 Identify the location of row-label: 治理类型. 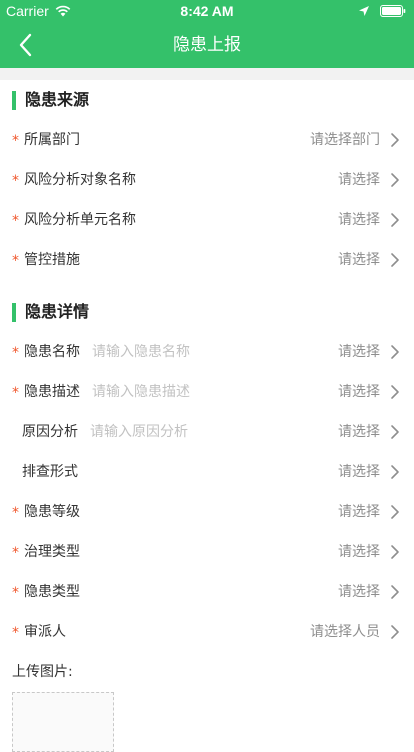
(52, 552).